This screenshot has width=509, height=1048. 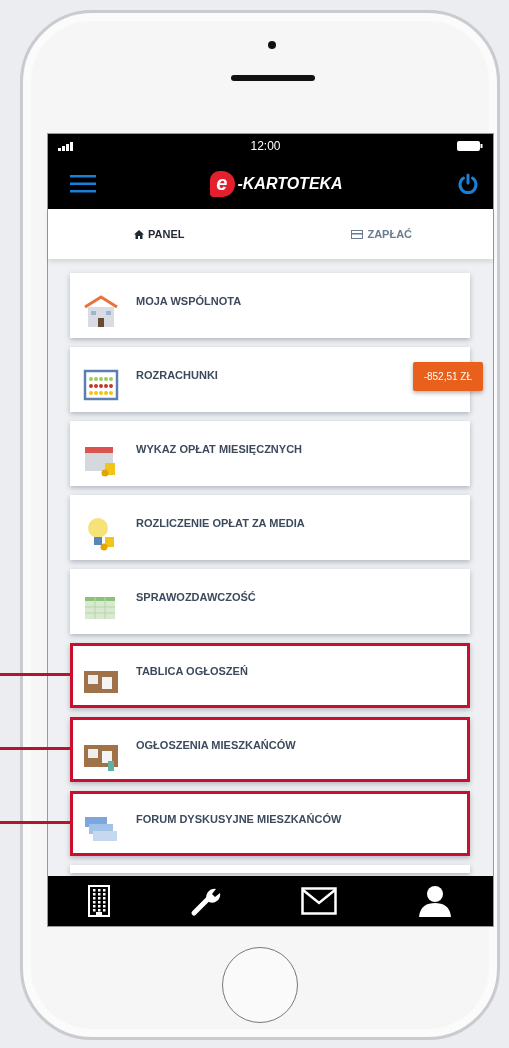 I want to click on signal-icon, so click(x=66, y=146).